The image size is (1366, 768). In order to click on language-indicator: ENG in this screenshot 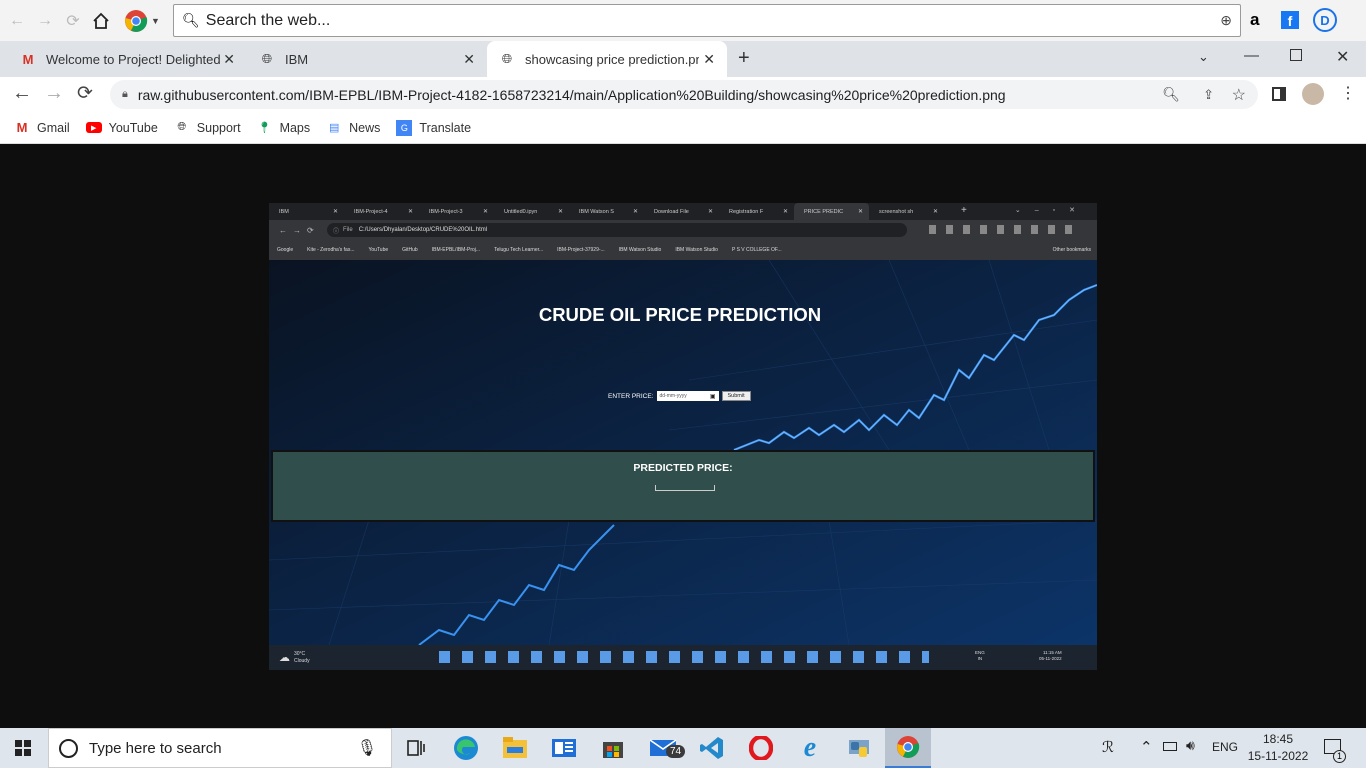, I will do `click(1225, 747)`.